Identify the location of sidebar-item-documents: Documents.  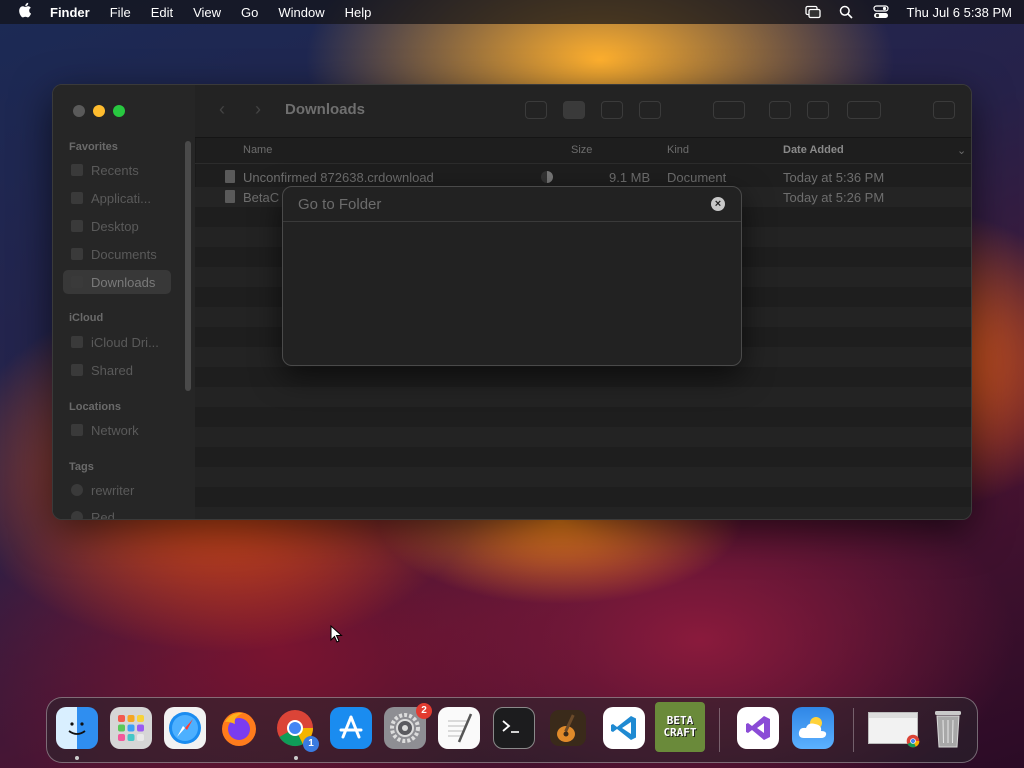
(117, 254).